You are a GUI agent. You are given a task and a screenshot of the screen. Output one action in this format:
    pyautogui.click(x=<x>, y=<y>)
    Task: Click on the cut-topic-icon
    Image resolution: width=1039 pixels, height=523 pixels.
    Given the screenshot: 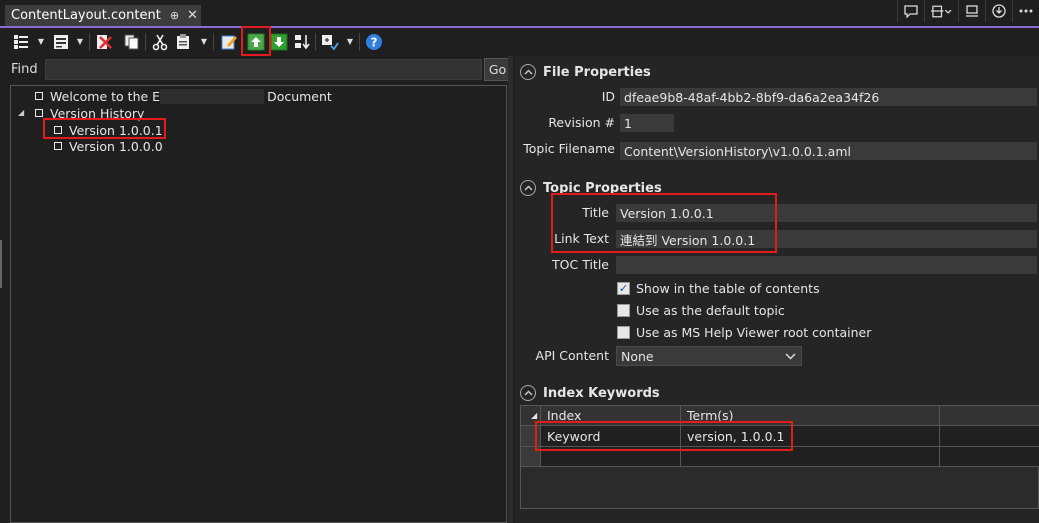 What is the action you would take?
    pyautogui.click(x=160, y=42)
    